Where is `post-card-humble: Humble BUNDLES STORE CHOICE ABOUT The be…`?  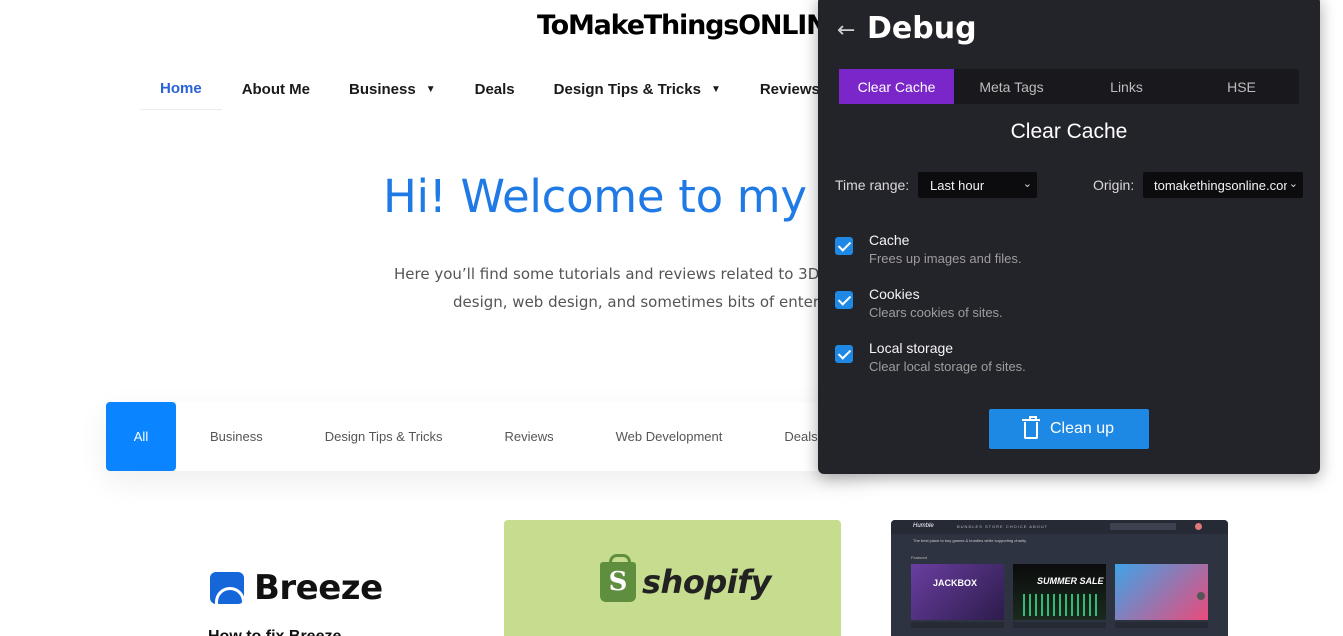
post-card-humble: Humble BUNDLES STORE CHOICE ABOUT The be… is located at coordinates (1059, 578).